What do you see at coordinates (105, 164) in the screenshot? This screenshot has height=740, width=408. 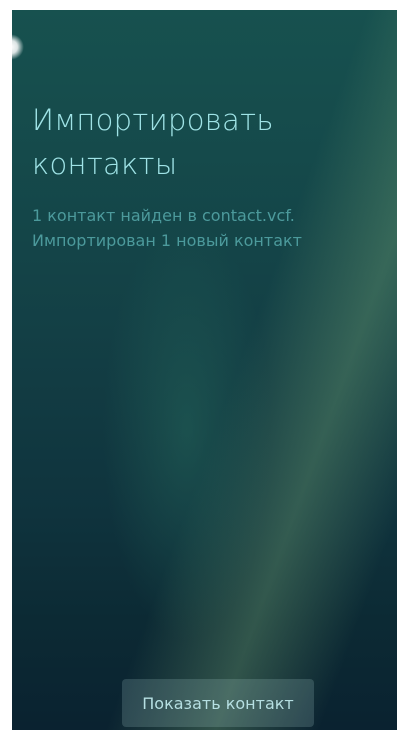 I see `page-title-line-2: контакты` at bounding box center [105, 164].